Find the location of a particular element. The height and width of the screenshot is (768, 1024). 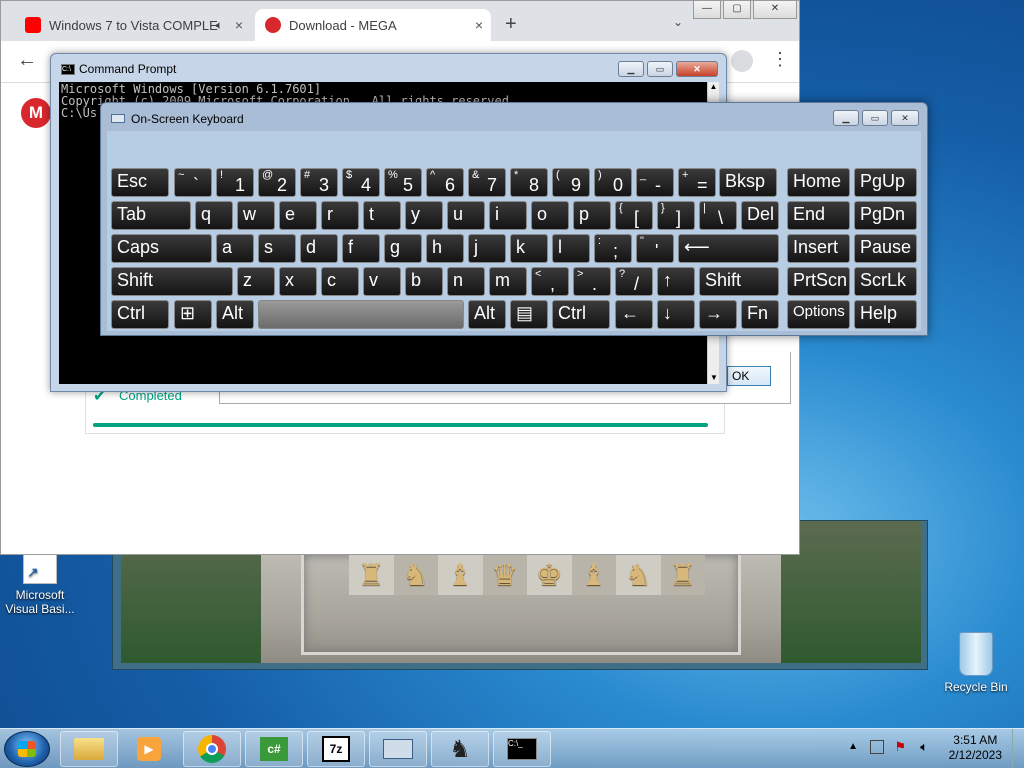

key-]: }] is located at coordinates (676, 215).